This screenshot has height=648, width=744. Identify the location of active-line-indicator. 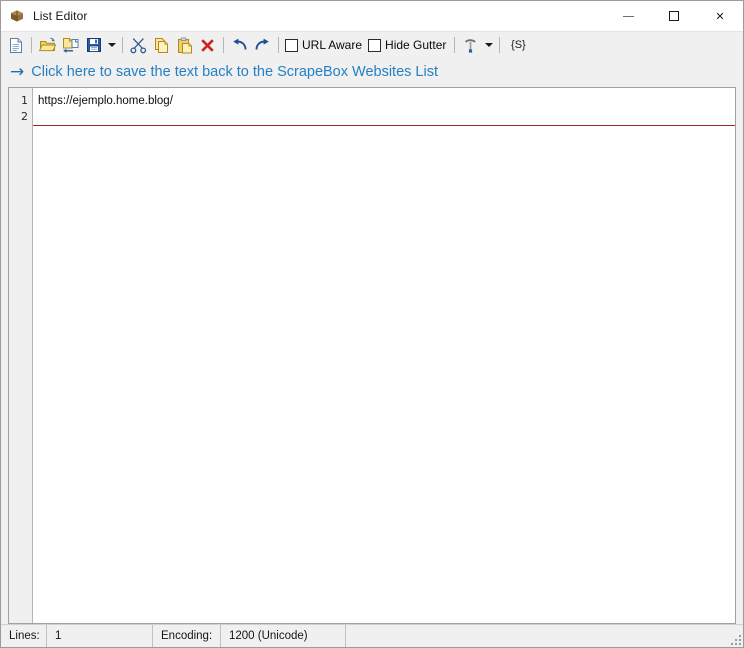
(384, 125).